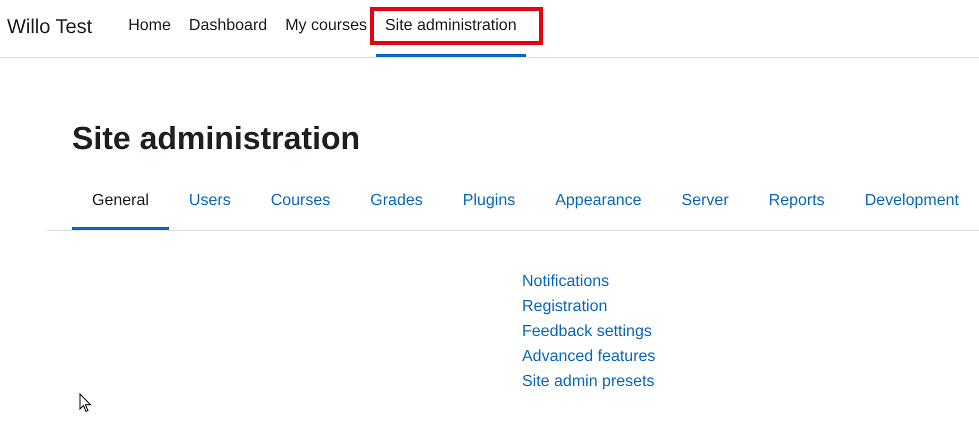 The image size is (979, 430). What do you see at coordinates (489, 206) in the screenshot?
I see `tab: Plugins` at bounding box center [489, 206].